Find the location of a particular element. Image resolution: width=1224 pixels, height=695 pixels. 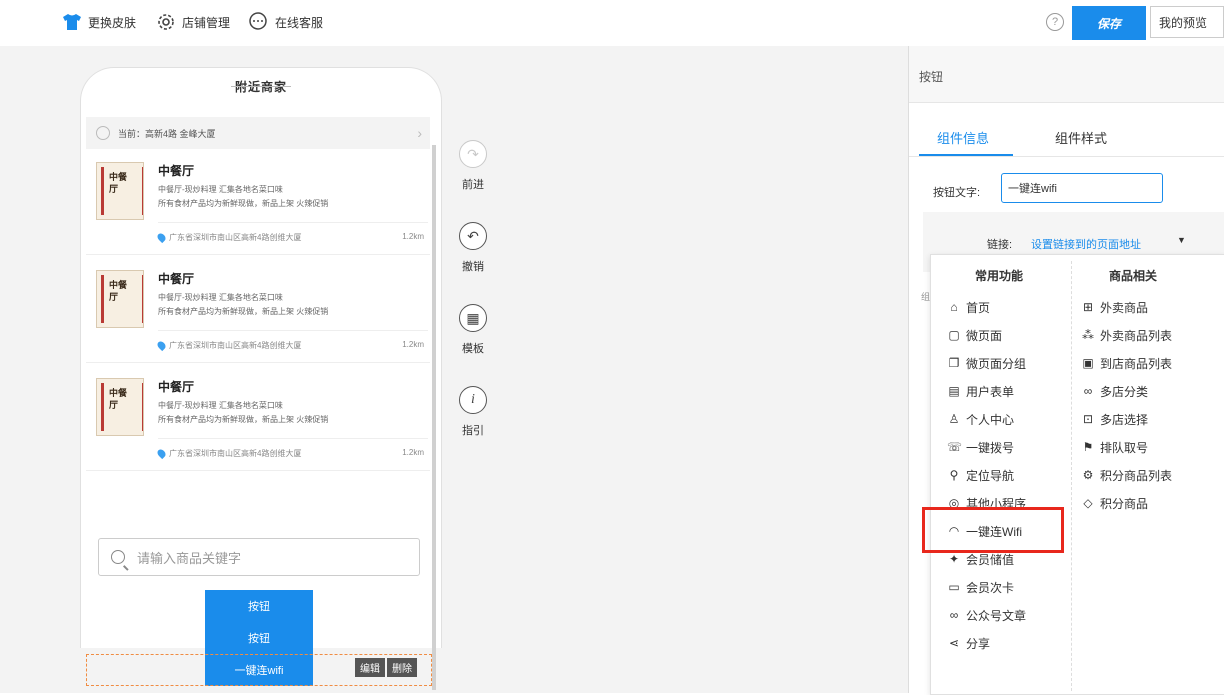

select-icon: ⊡ is located at coordinates (1088, 419).